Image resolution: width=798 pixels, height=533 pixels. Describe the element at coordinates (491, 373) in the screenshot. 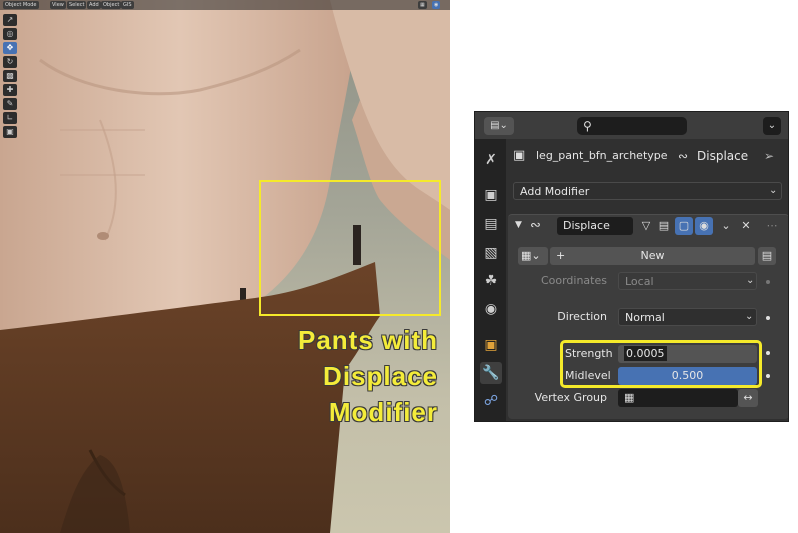

I see `modifier-tab-icon: 🔧` at that location.